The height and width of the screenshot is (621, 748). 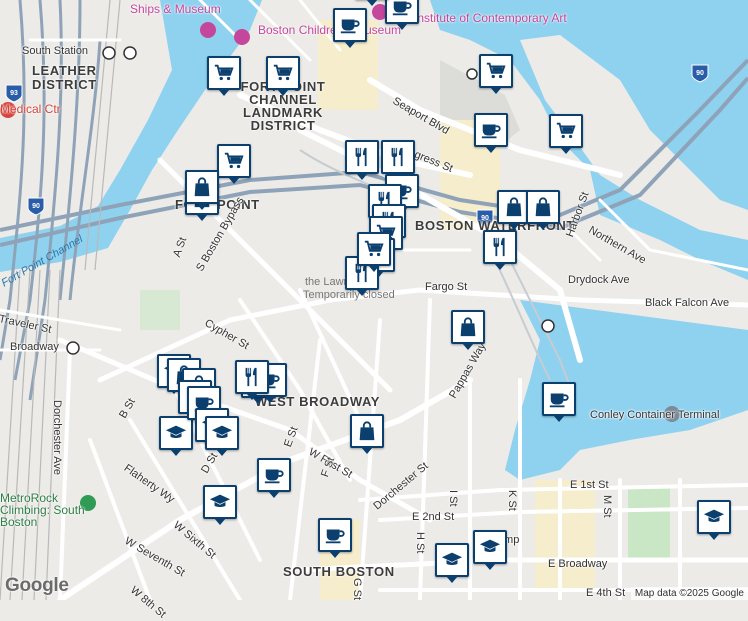 I want to click on map-label-area: DISTRICT, so click(x=64, y=84).